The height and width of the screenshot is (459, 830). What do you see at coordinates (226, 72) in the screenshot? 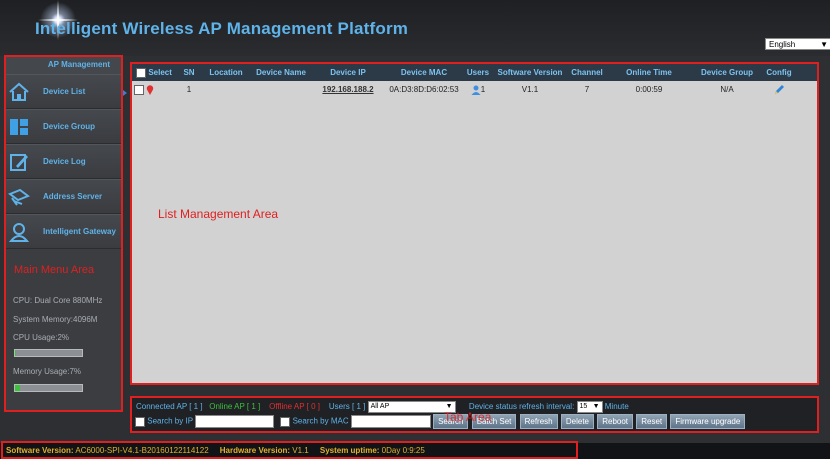
I see `column-header: Location` at bounding box center [226, 72].